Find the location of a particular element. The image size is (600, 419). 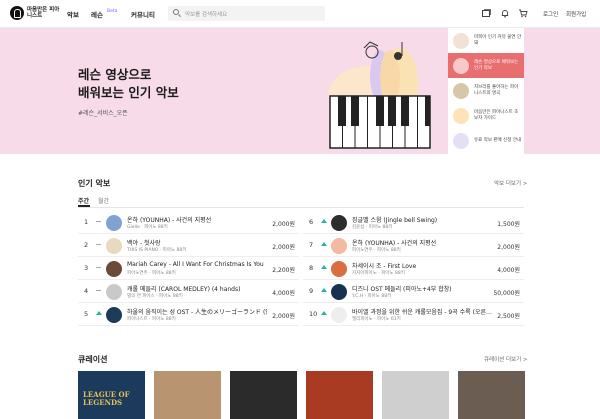

rank-number: 1 is located at coordinates (86, 222).